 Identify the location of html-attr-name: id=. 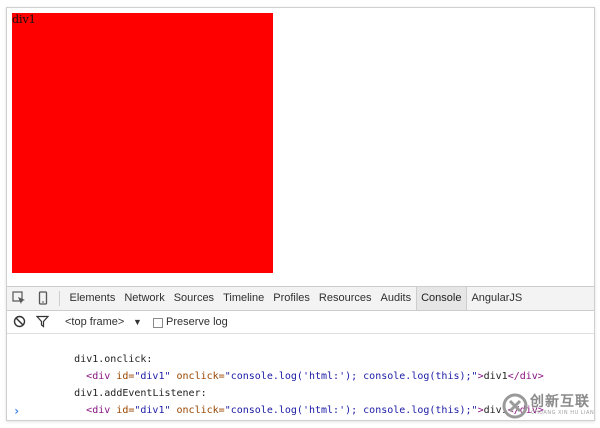
(125, 410).